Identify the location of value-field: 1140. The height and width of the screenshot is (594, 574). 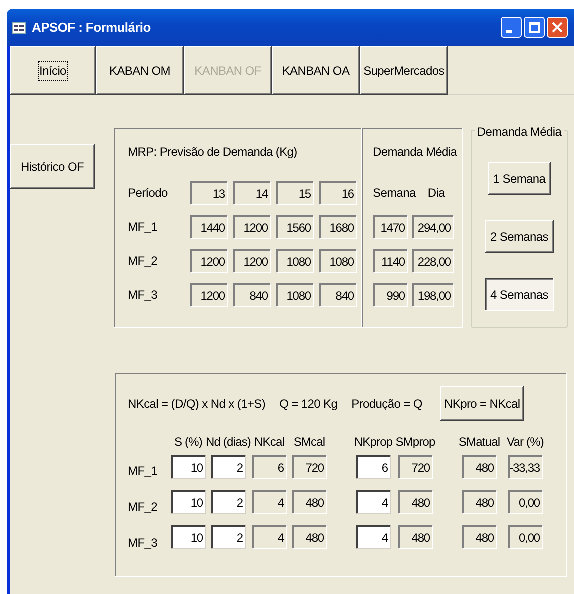
(390, 261).